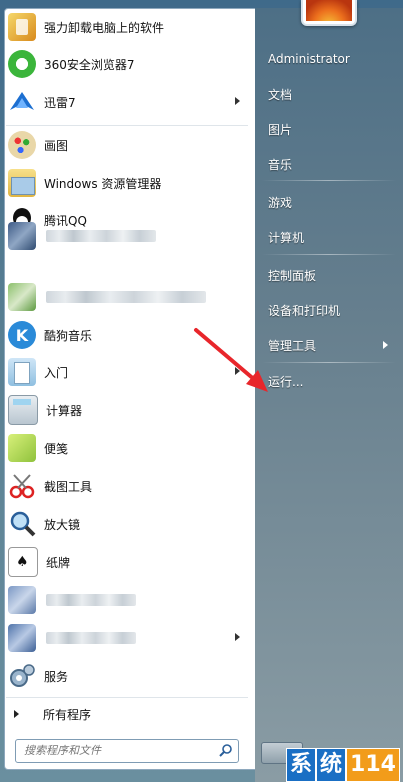  What do you see at coordinates (231, 360) in the screenshot?
I see `annotation-arrow-icon` at bounding box center [231, 360].